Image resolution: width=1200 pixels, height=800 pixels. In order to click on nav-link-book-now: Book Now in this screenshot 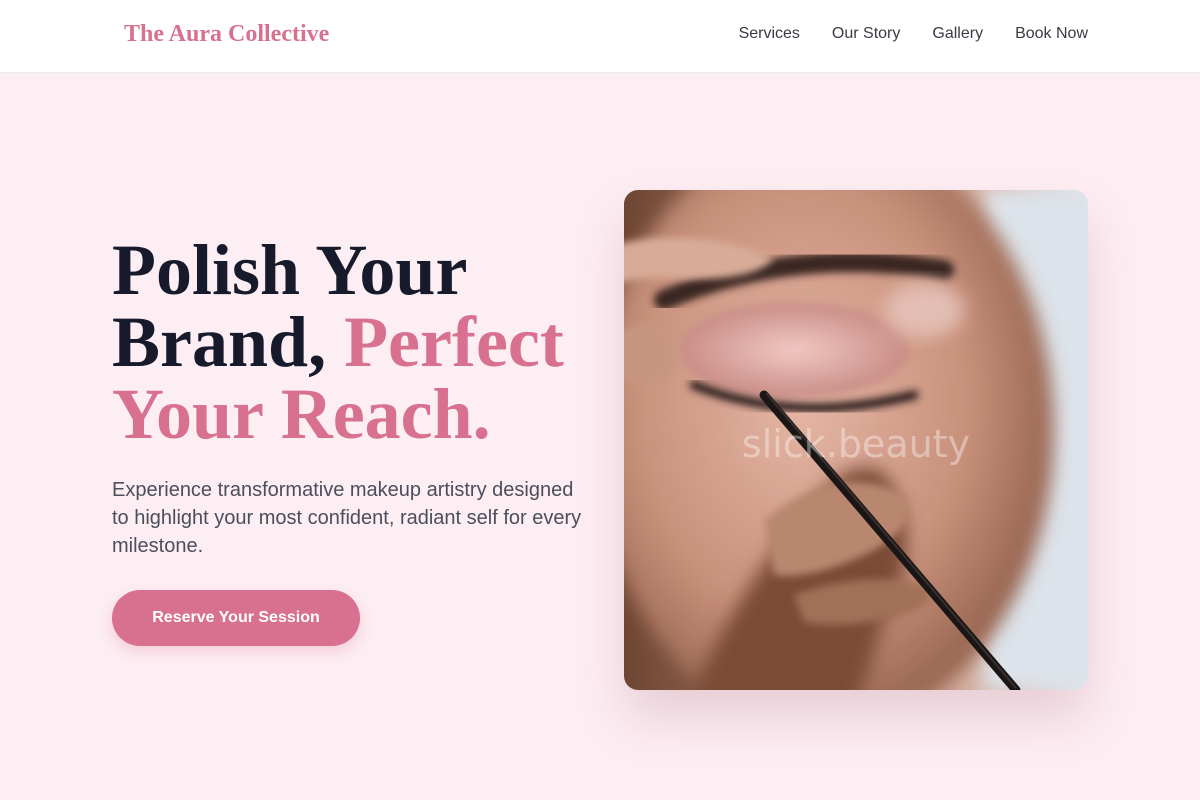, I will do `click(1051, 34)`.